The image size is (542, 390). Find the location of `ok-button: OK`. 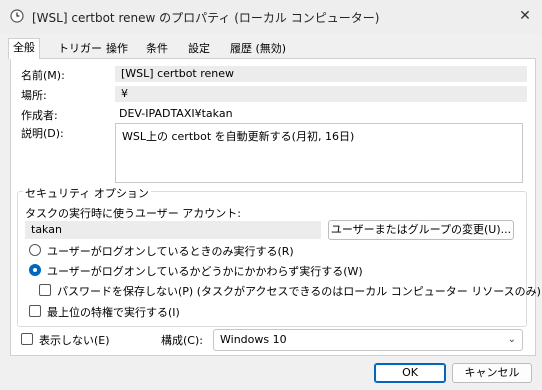

ok-button: OK is located at coordinates (410, 373).